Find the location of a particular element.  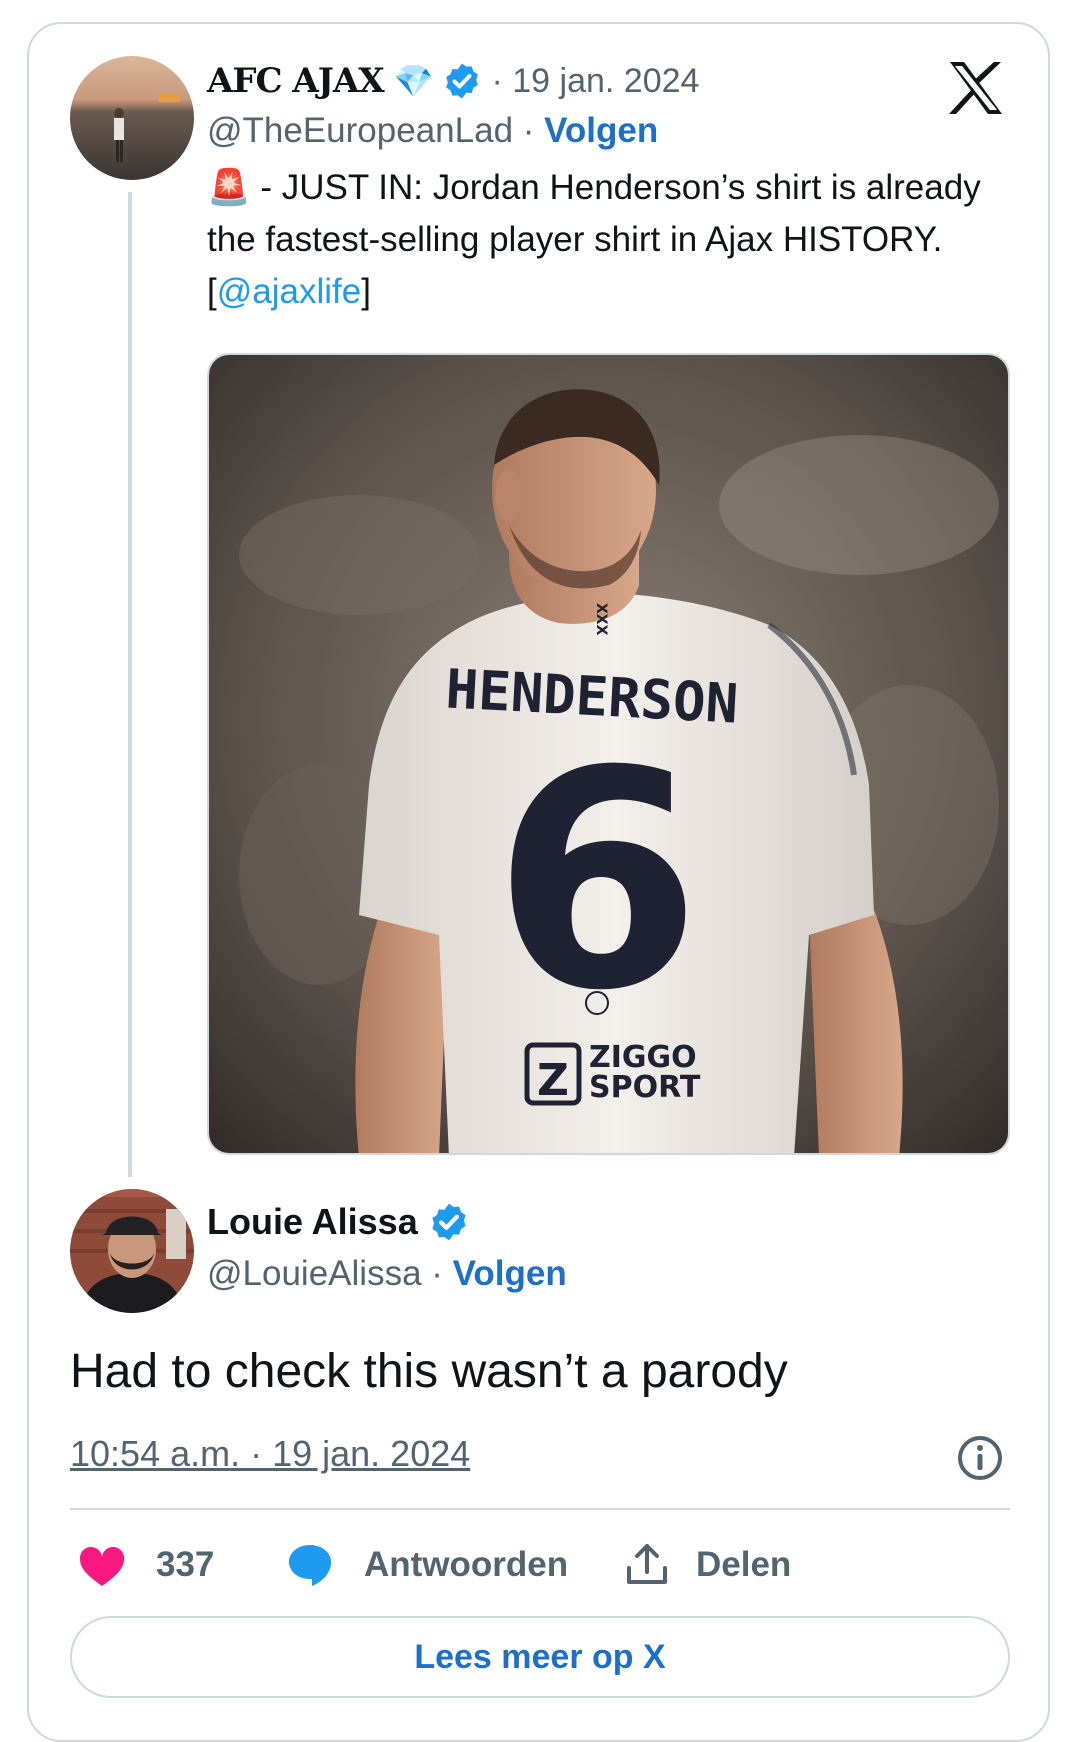

read-more-button: Lees meer op X is located at coordinates (540, 1657).